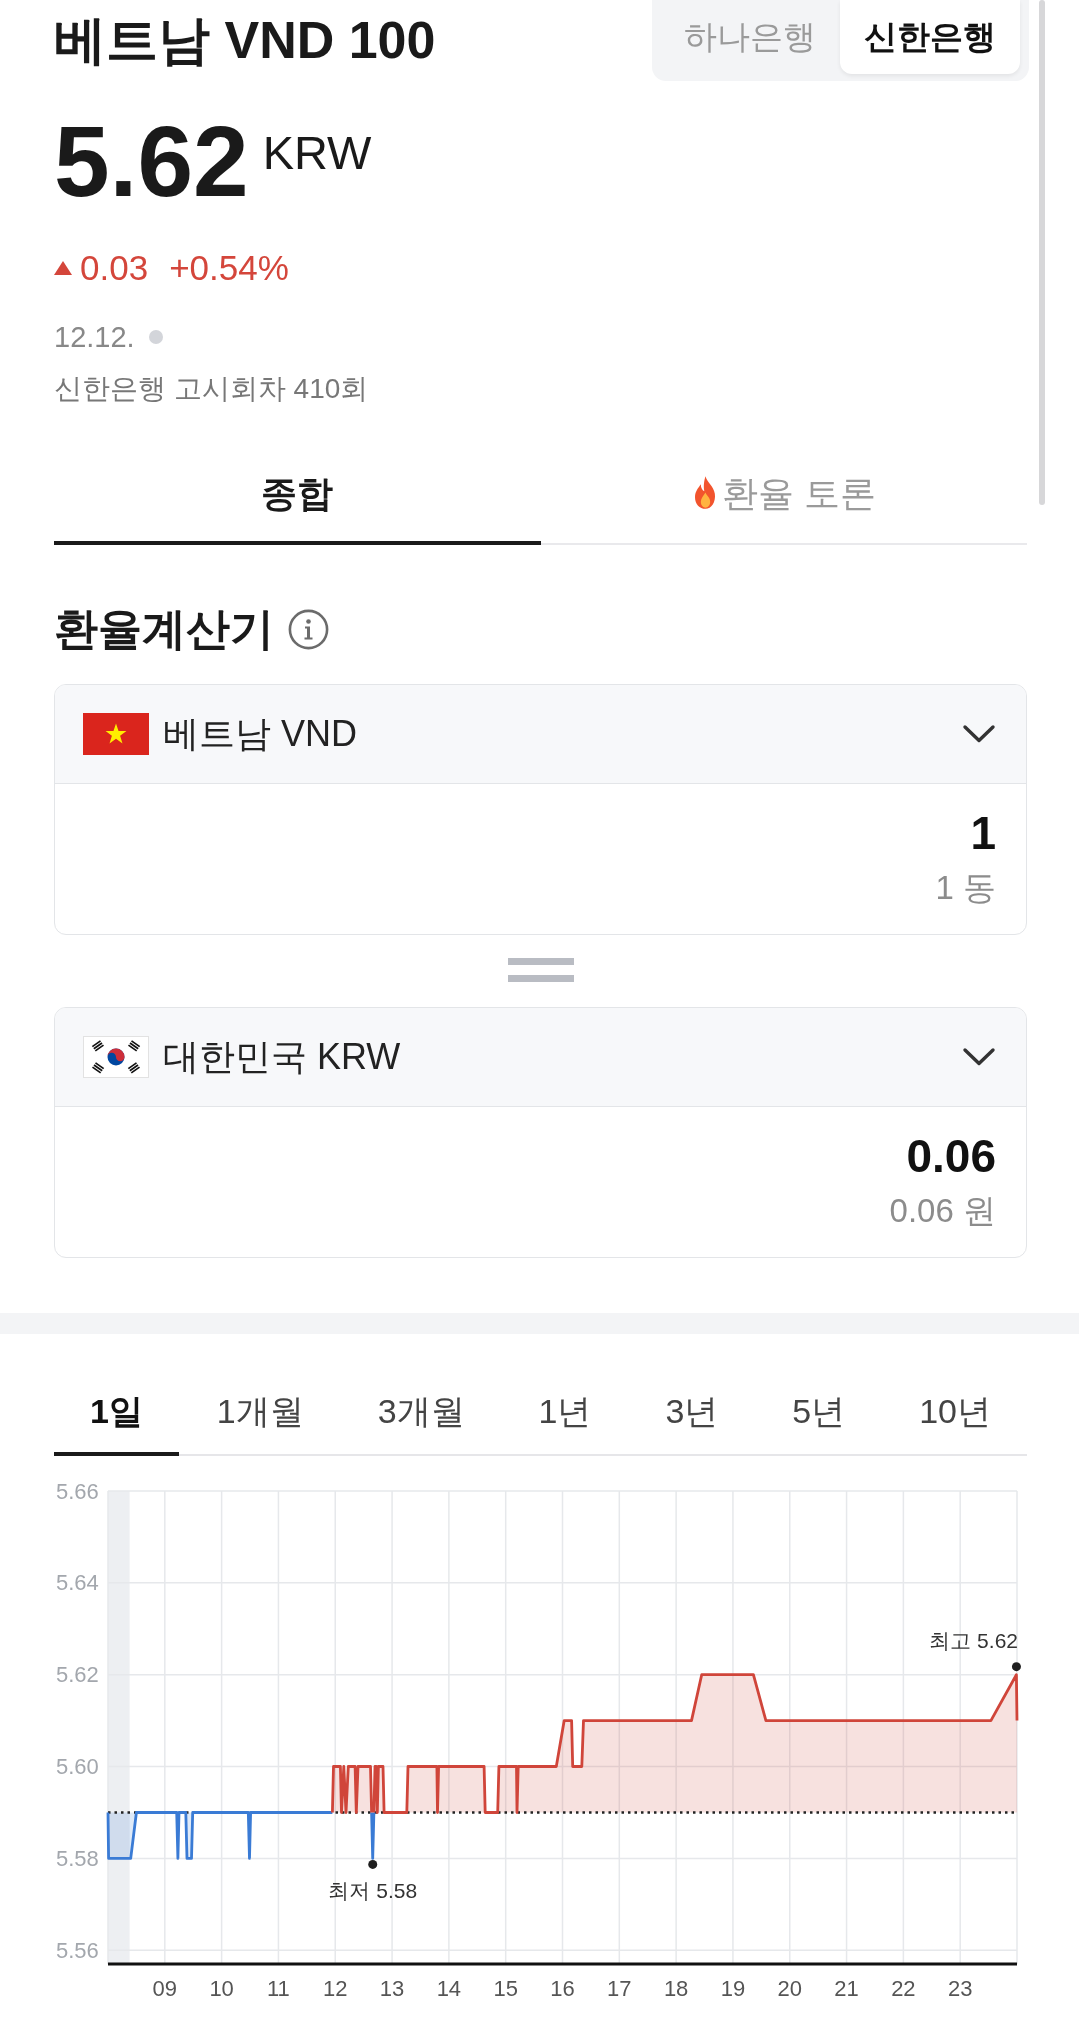 This screenshot has height=2022, width=1079. What do you see at coordinates (421, 1412) in the screenshot?
I see `period-tab: 3개월` at bounding box center [421, 1412].